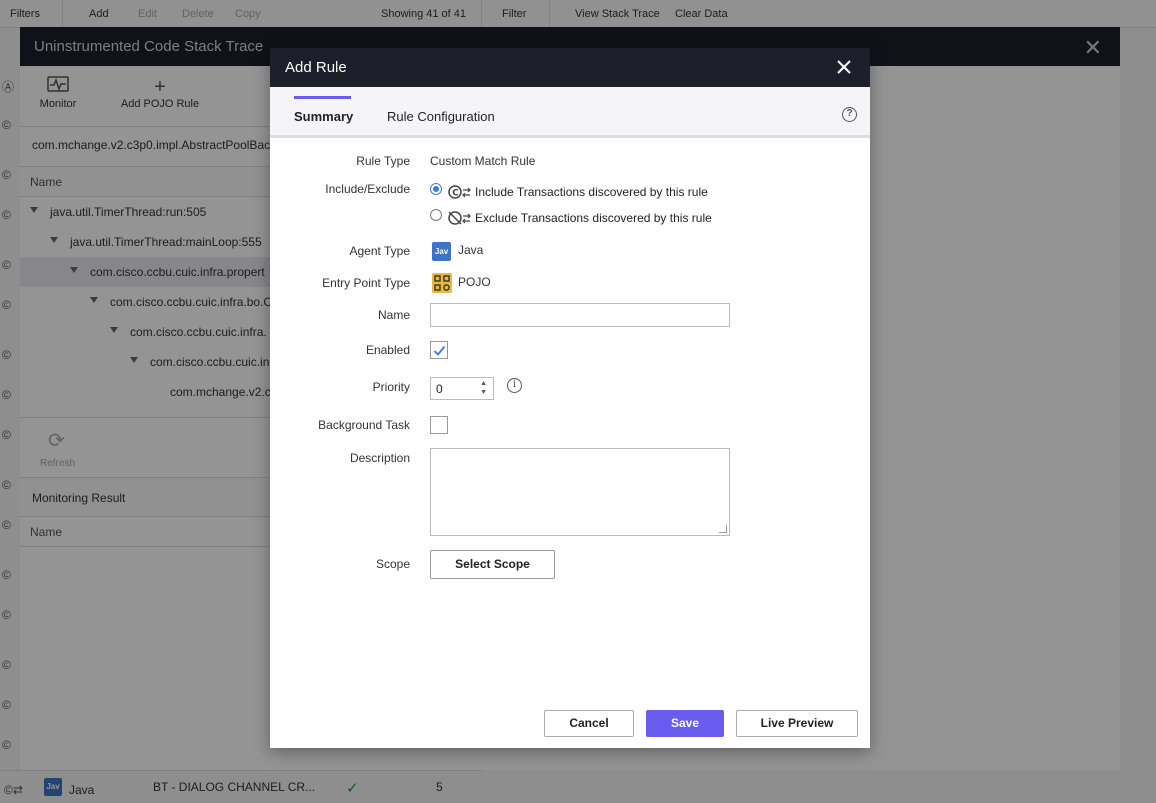  What do you see at coordinates (380, 251) in the screenshot?
I see `agent-type-label: Agent Type` at bounding box center [380, 251].